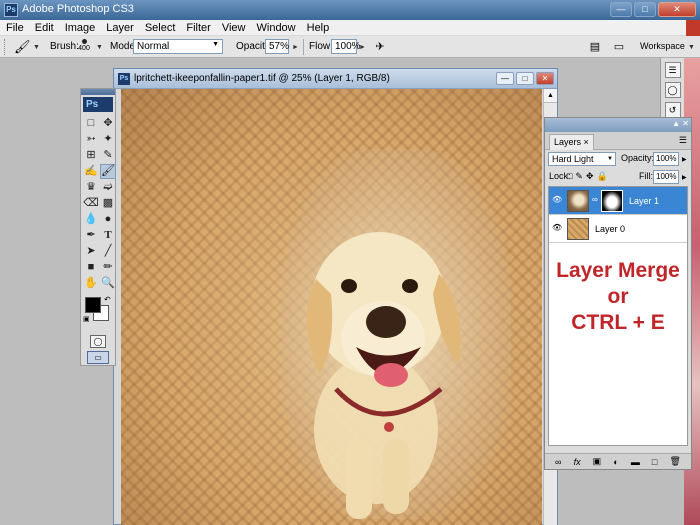 This screenshot has width=700, height=525. Describe the element at coordinates (654, 462) in the screenshot. I see `new-layer-icon: □` at that location.